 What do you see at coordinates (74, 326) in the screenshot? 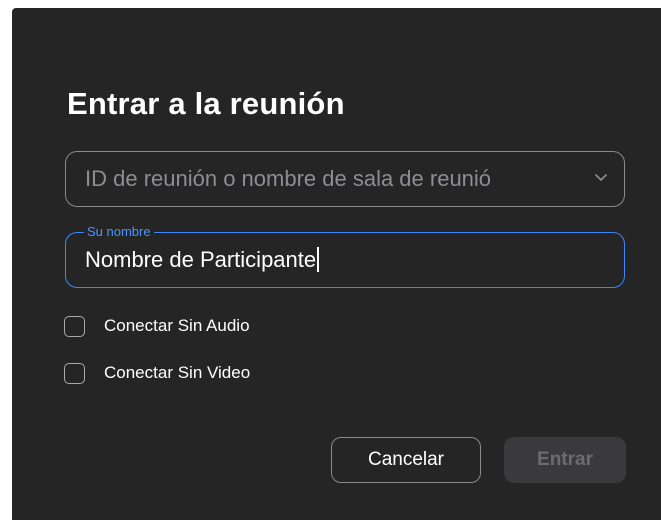
I see `no-audio-checkbox` at bounding box center [74, 326].